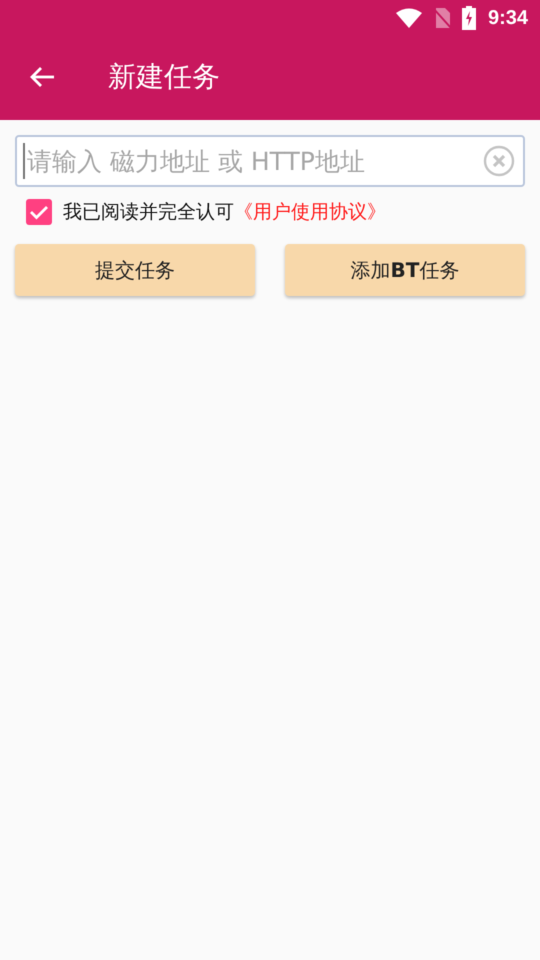 The image size is (540, 960). I want to click on task-button: 提交任务, so click(135, 270).